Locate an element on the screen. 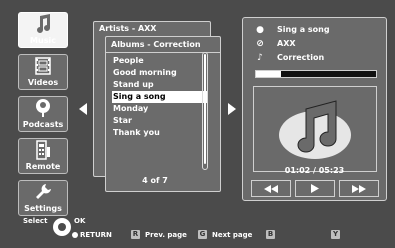 The height and width of the screenshot is (248, 395). next-icon is located at coordinates (359, 188).